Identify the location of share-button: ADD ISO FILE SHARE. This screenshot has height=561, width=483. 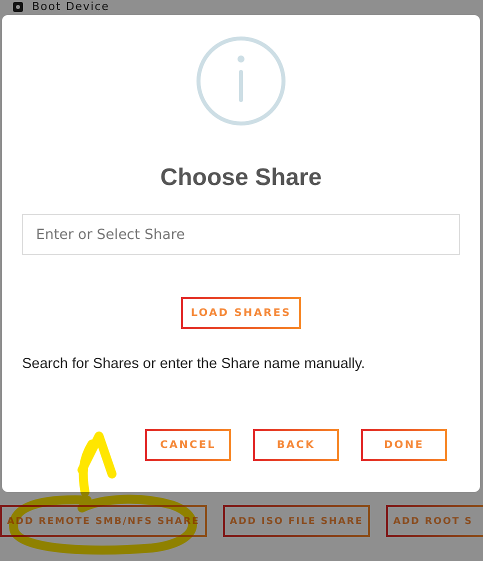
(296, 521).